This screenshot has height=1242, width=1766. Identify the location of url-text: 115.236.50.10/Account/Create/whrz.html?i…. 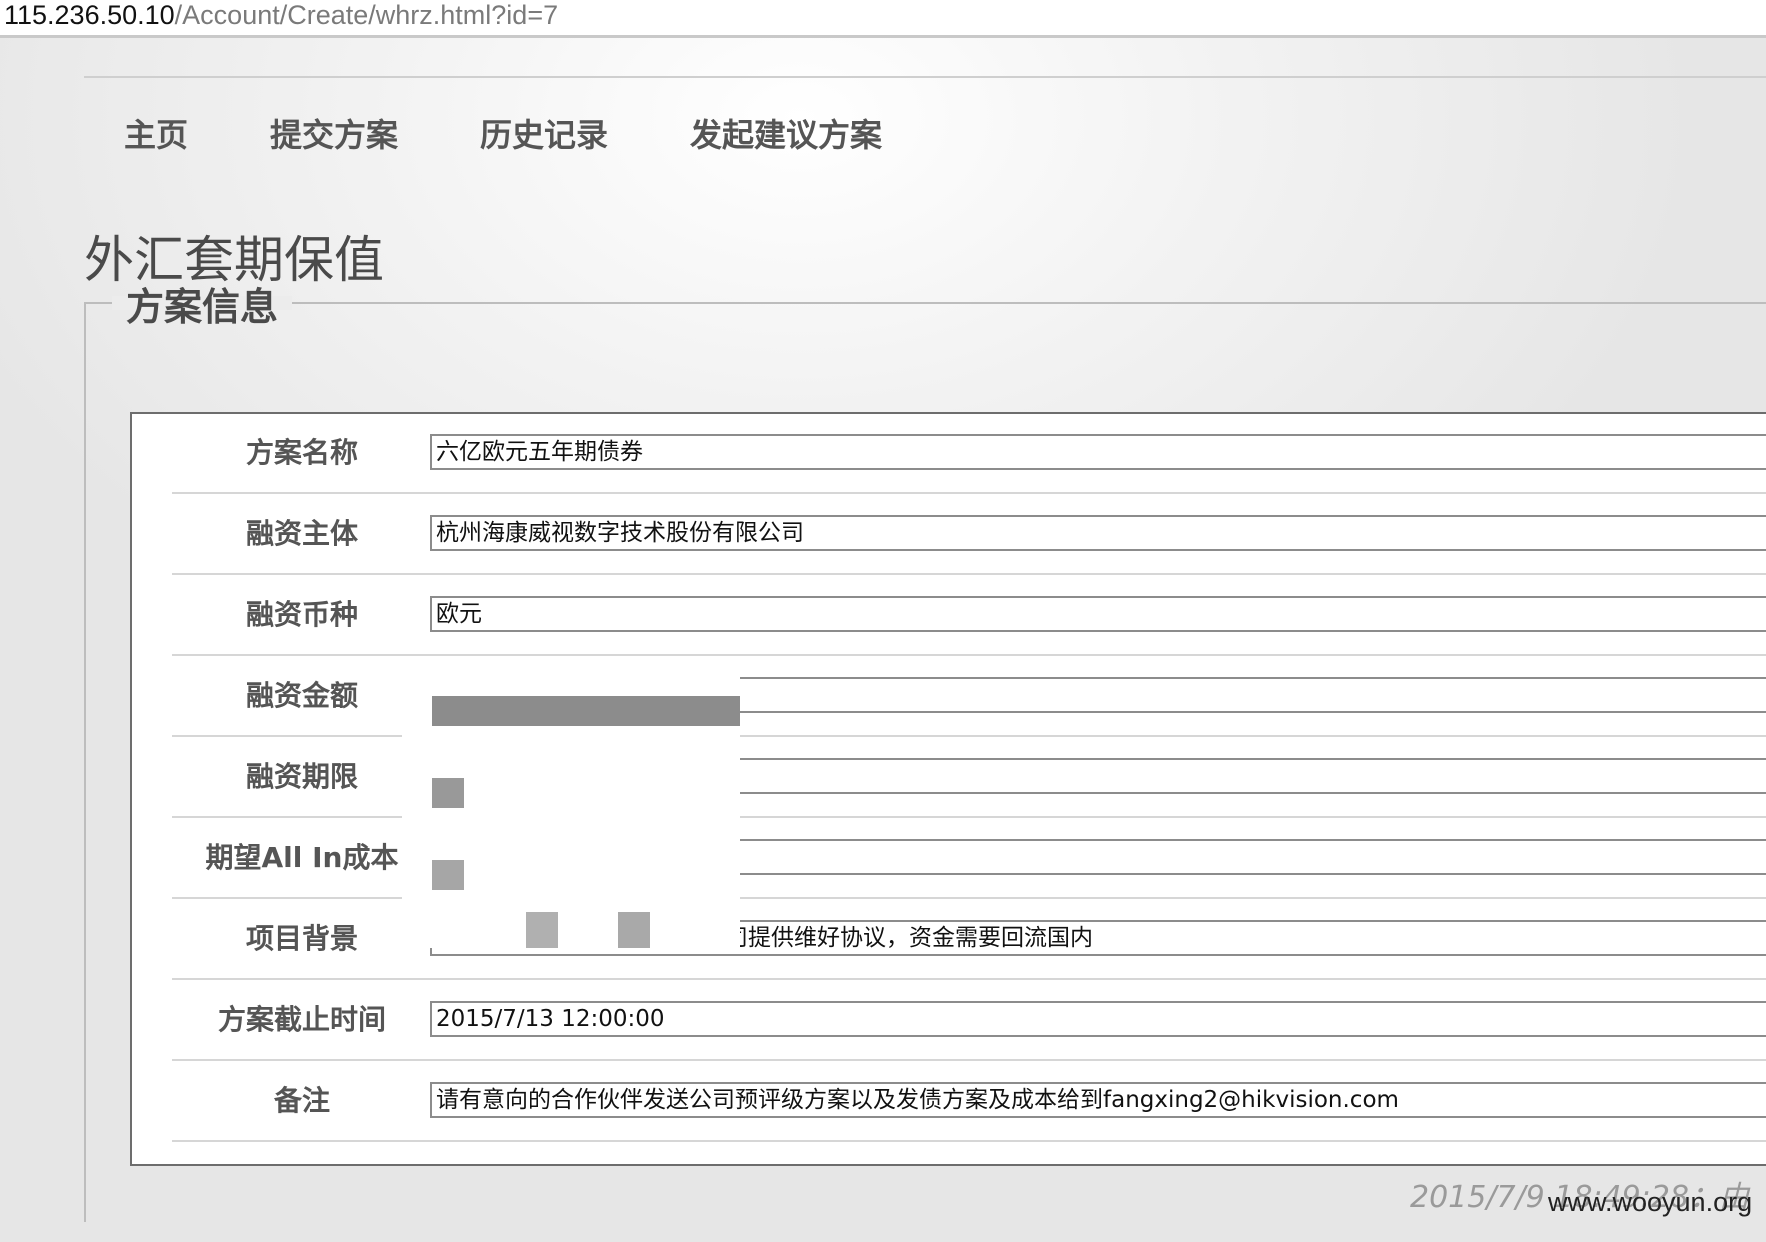
(281, 15).